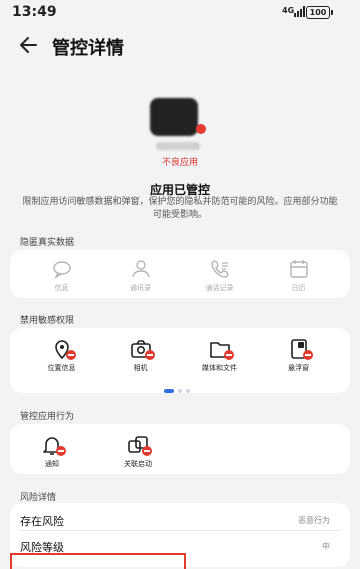 This screenshot has height=569, width=360. What do you see at coordinates (219, 368) in the screenshot?
I see `permission-label: 媒体和文件` at bounding box center [219, 368].